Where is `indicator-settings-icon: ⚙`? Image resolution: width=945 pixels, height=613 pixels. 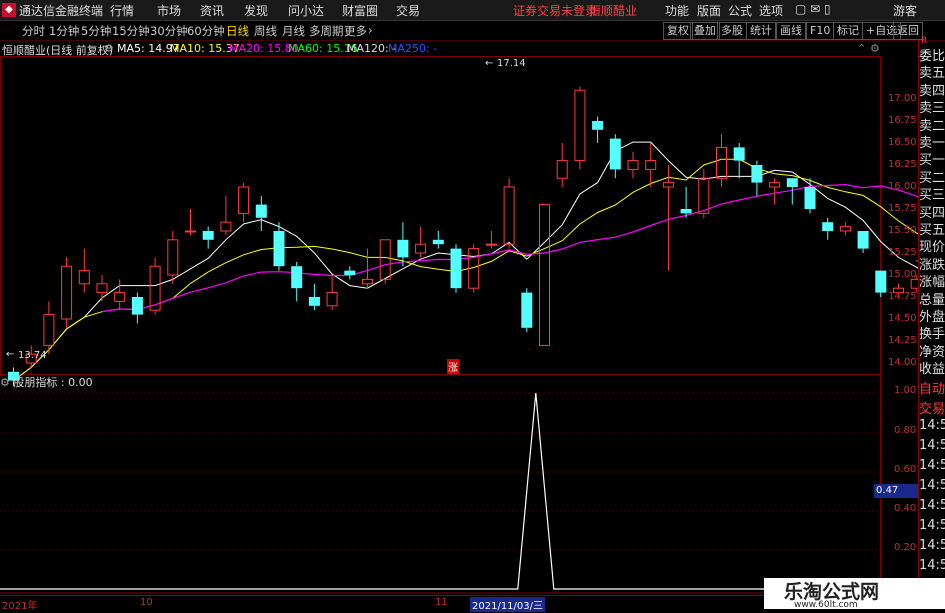
indicator-settings-icon: ⚙ is located at coordinates (5, 382).